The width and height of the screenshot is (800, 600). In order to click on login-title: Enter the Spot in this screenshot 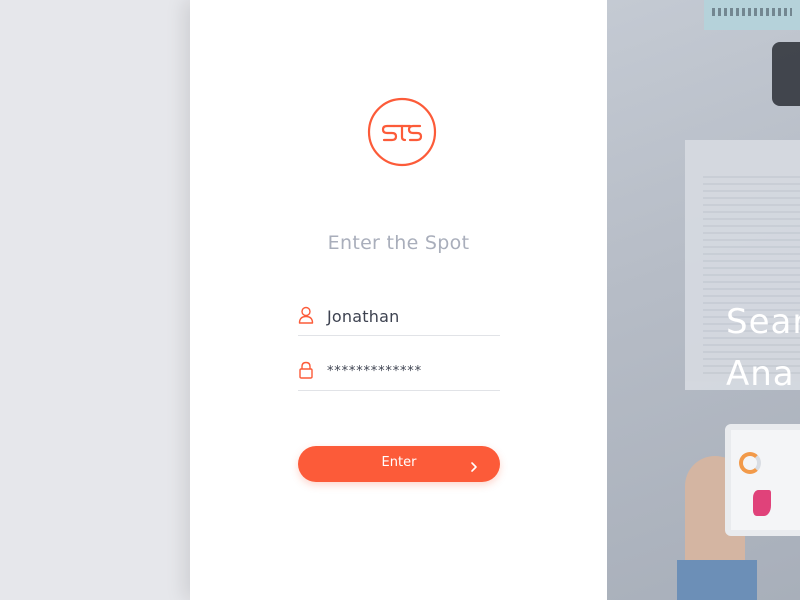, I will do `click(398, 243)`.